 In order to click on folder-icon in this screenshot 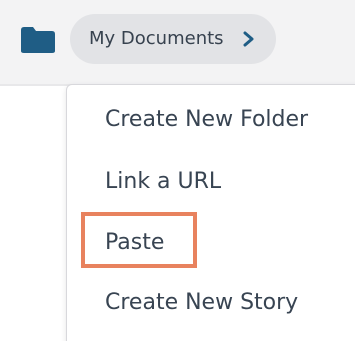, I will do `click(38, 40)`.